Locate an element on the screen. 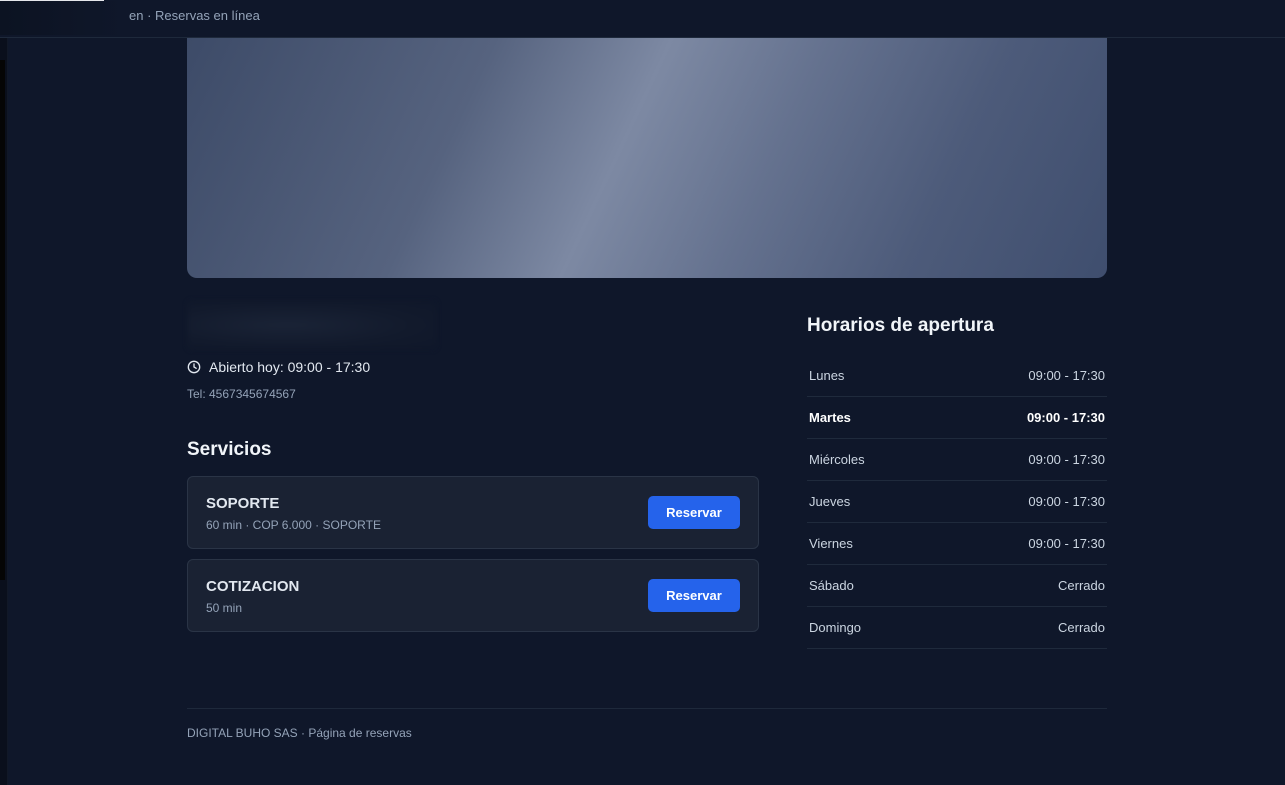  day-label: Jueves is located at coordinates (830, 501).